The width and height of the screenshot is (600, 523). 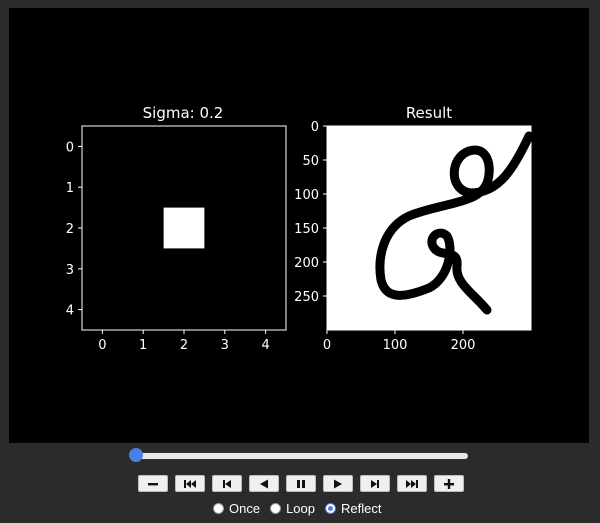 I want to click on step-back-icon, so click(x=227, y=483).